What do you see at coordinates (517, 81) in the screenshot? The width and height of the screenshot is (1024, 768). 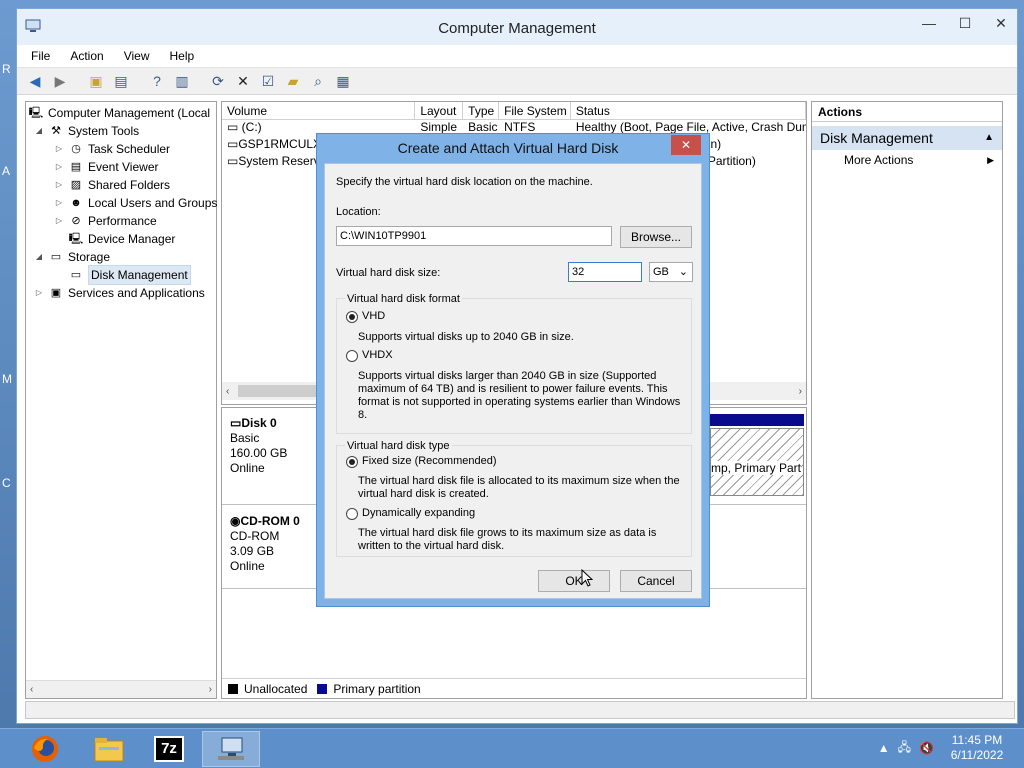 I see `toolbar: ◀ ▶ ▣ ▤ ? ▥ ⟳ ✕ ☑ ▰ ⌕ ▦` at bounding box center [517, 81].